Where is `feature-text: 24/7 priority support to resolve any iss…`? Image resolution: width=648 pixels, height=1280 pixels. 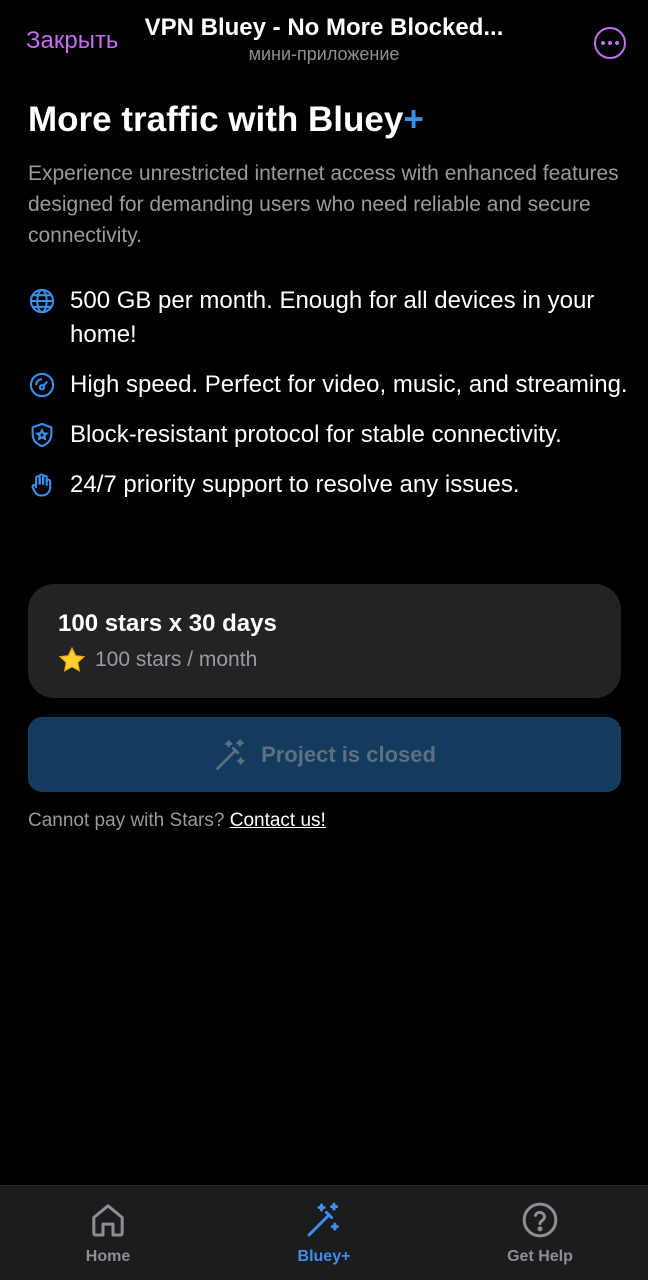 feature-text: 24/7 priority support to resolve any iss… is located at coordinates (295, 484).